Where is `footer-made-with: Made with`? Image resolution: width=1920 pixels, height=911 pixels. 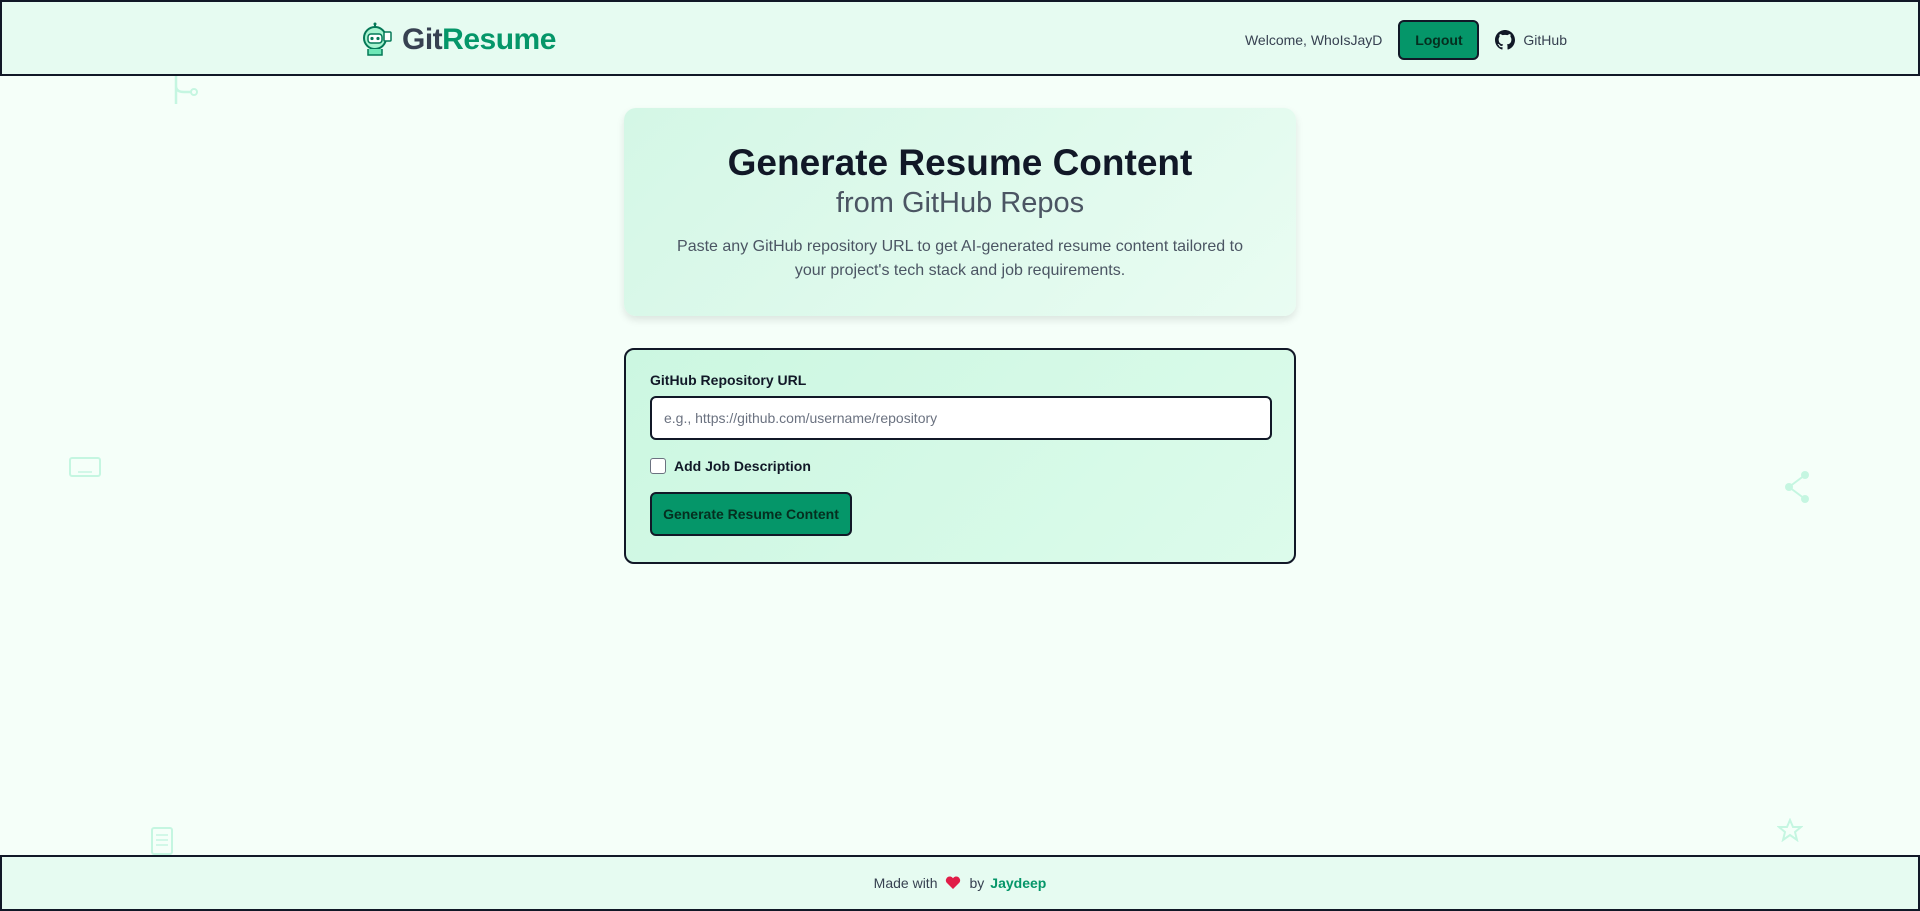
footer-made-with: Made with is located at coordinates (905, 883).